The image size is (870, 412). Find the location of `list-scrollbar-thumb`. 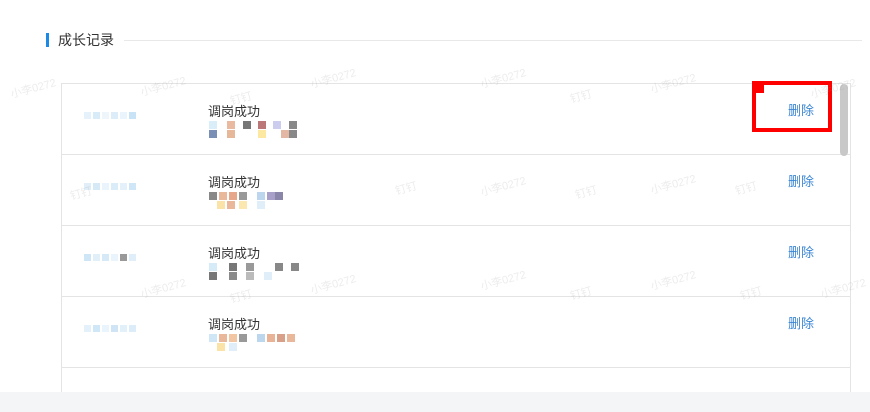

list-scrollbar-thumb is located at coordinates (844, 120).